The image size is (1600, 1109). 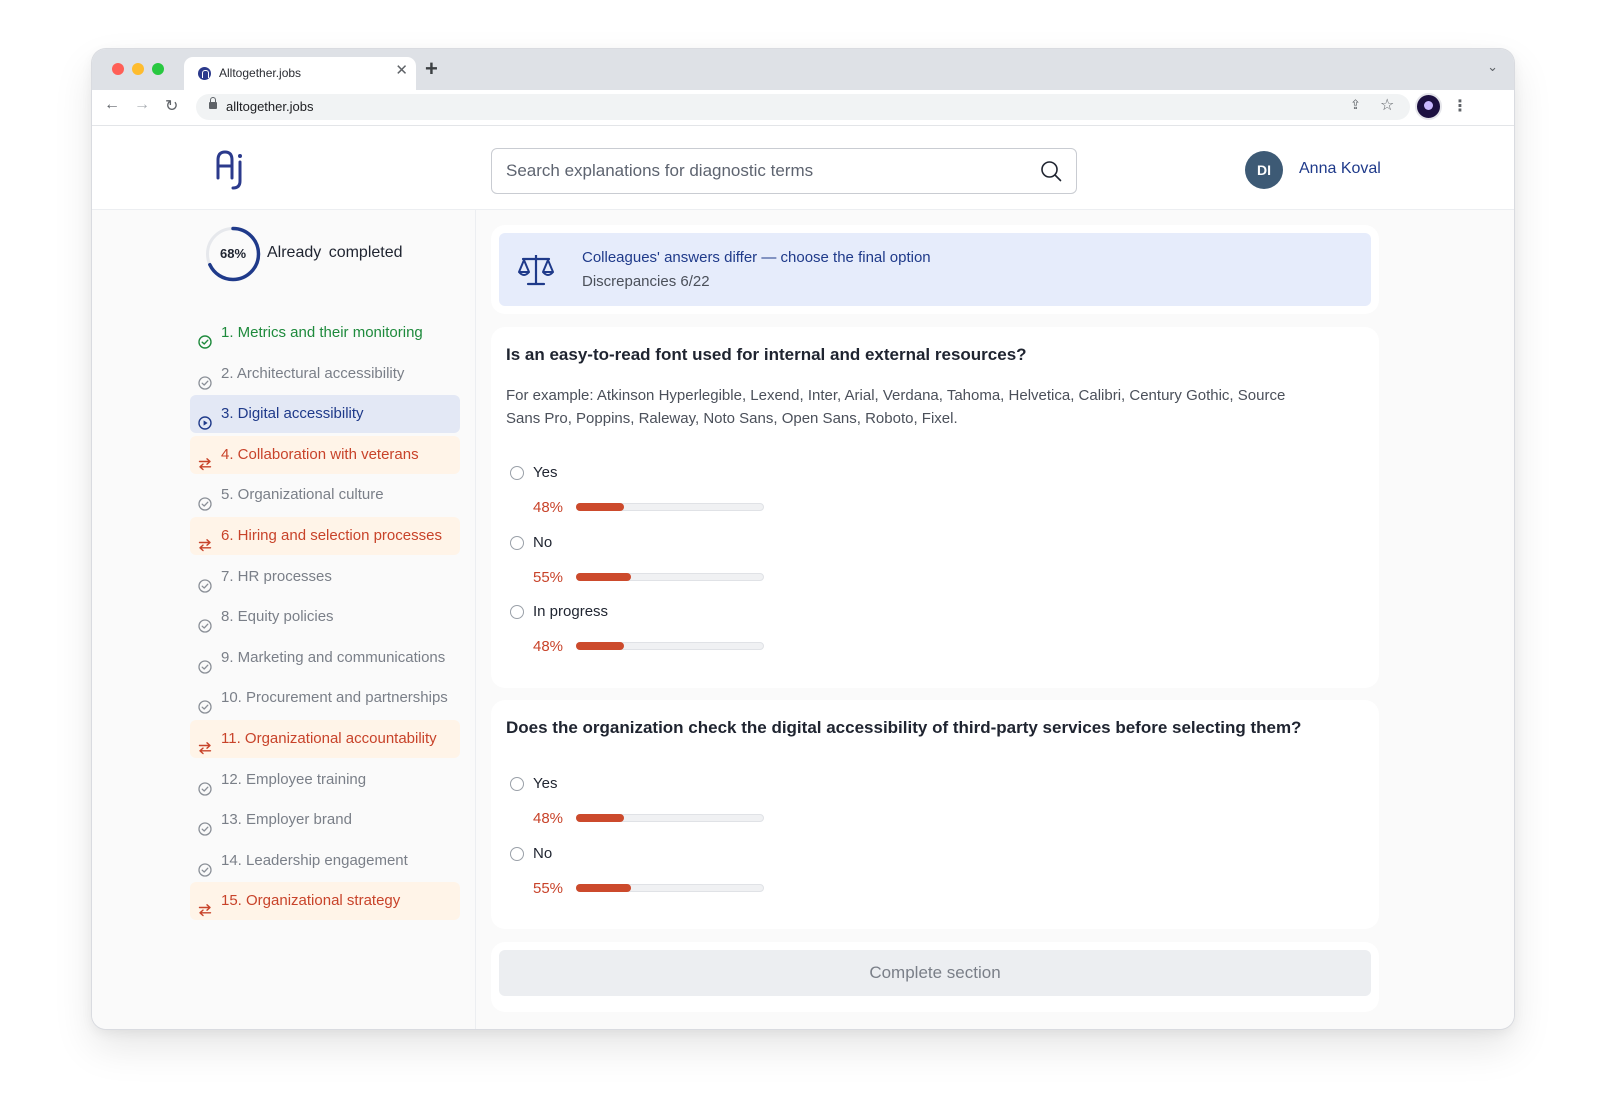 What do you see at coordinates (803, 107) in the screenshot?
I see `address-bar: alltogether.jobs` at bounding box center [803, 107].